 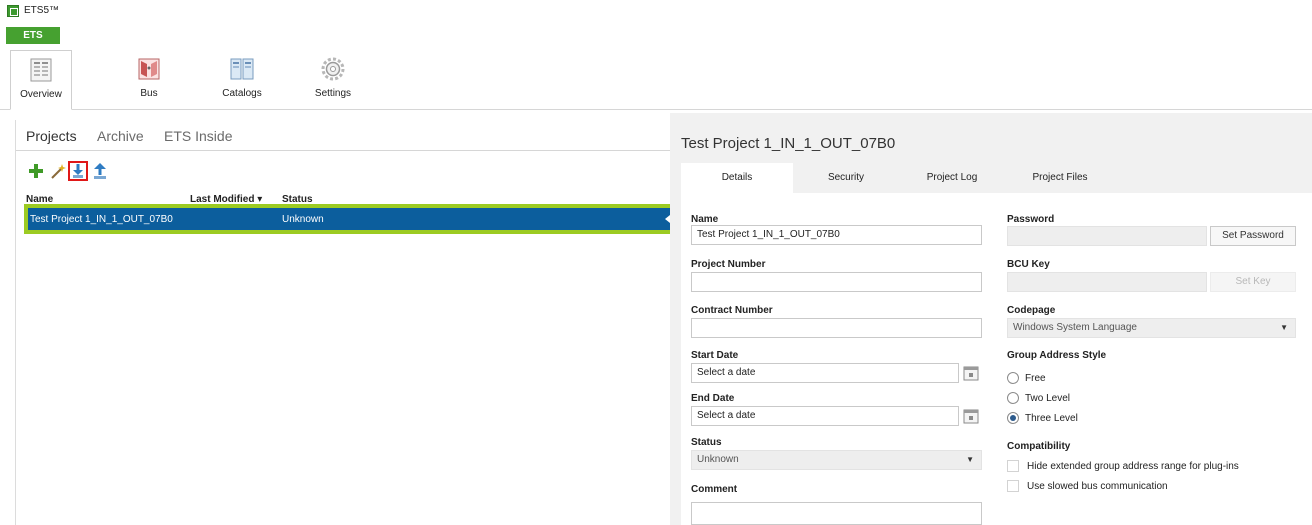 I want to click on end-date-field: Select a date, so click(x=825, y=416).